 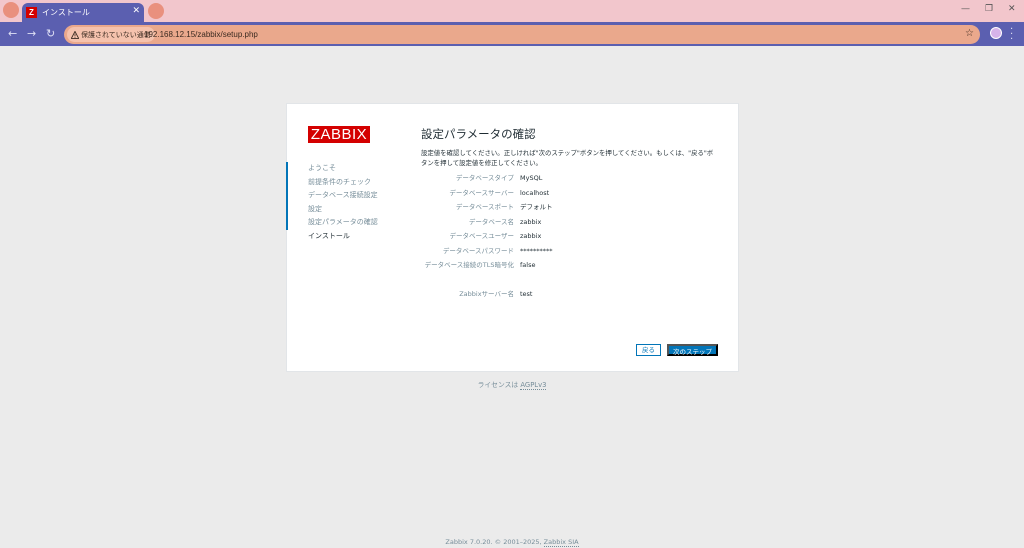 I want to click on param-label: データベースパスワード, so click(x=478, y=250).